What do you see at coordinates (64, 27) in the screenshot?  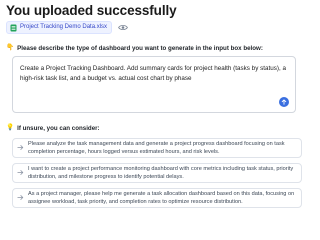 I see `uploaded-file-name: Project Tracking Demo Data.xlsx` at bounding box center [64, 27].